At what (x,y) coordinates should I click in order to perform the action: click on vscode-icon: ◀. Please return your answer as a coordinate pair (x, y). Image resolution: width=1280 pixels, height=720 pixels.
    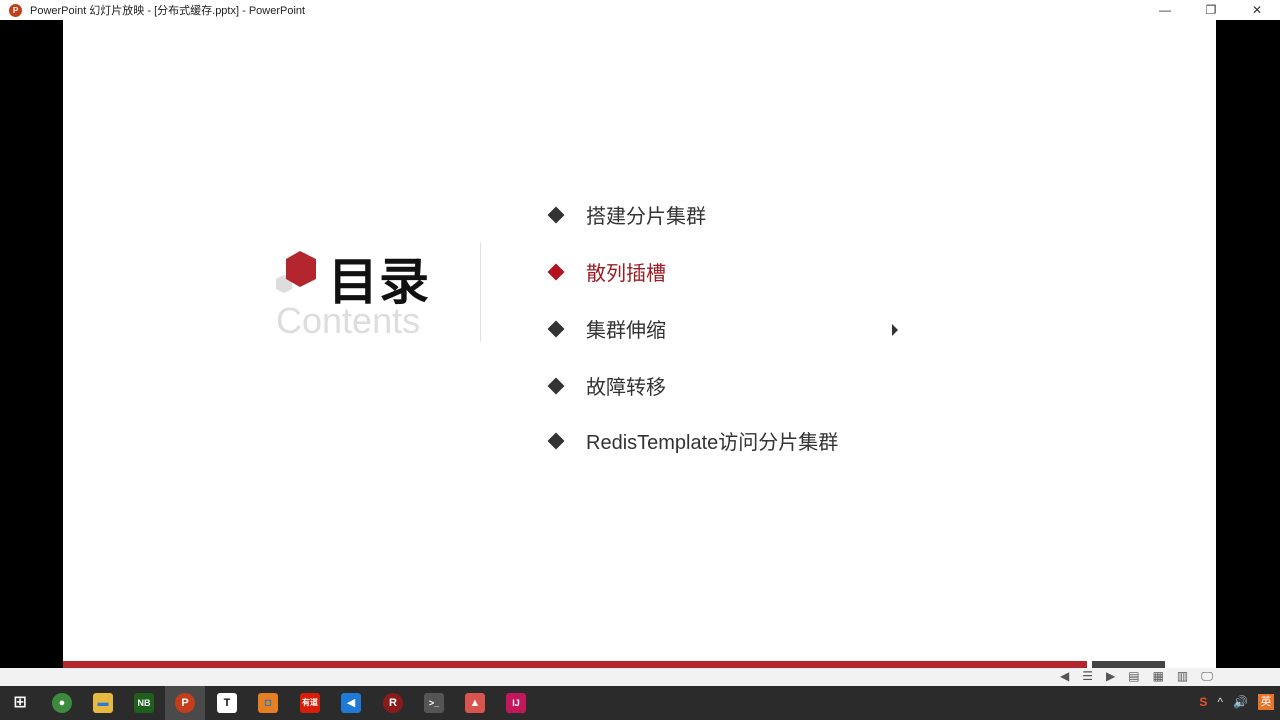
    Looking at the image, I should click on (351, 703).